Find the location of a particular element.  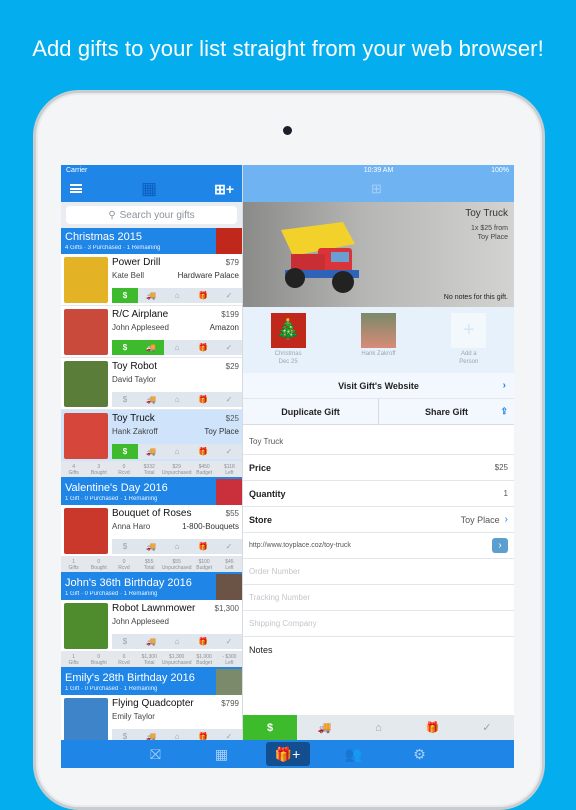

open-url-button: › is located at coordinates (500, 545).